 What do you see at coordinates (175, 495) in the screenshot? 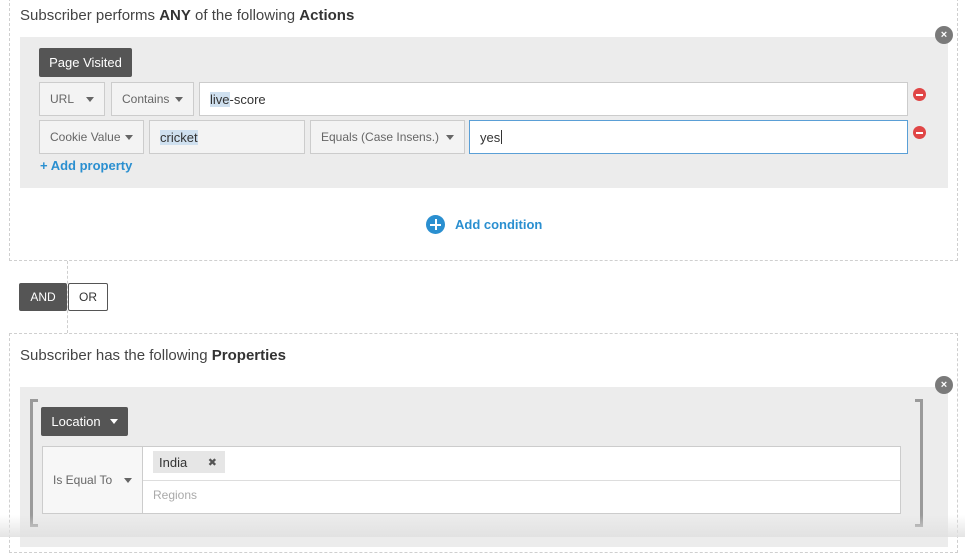
I see `regions-input: Regions` at bounding box center [175, 495].